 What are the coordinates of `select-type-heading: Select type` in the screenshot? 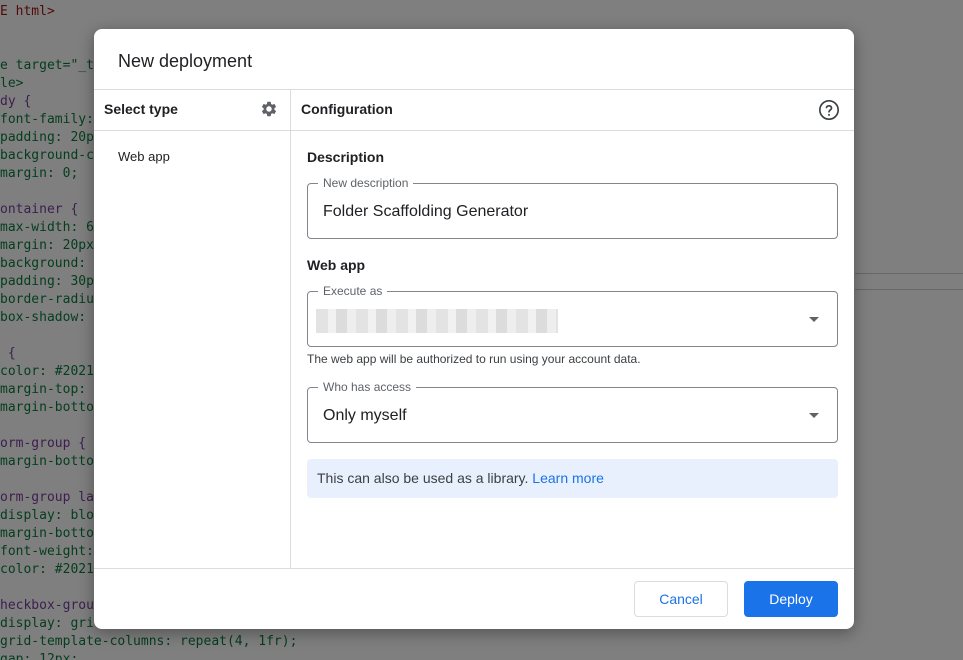 It's located at (141, 109).